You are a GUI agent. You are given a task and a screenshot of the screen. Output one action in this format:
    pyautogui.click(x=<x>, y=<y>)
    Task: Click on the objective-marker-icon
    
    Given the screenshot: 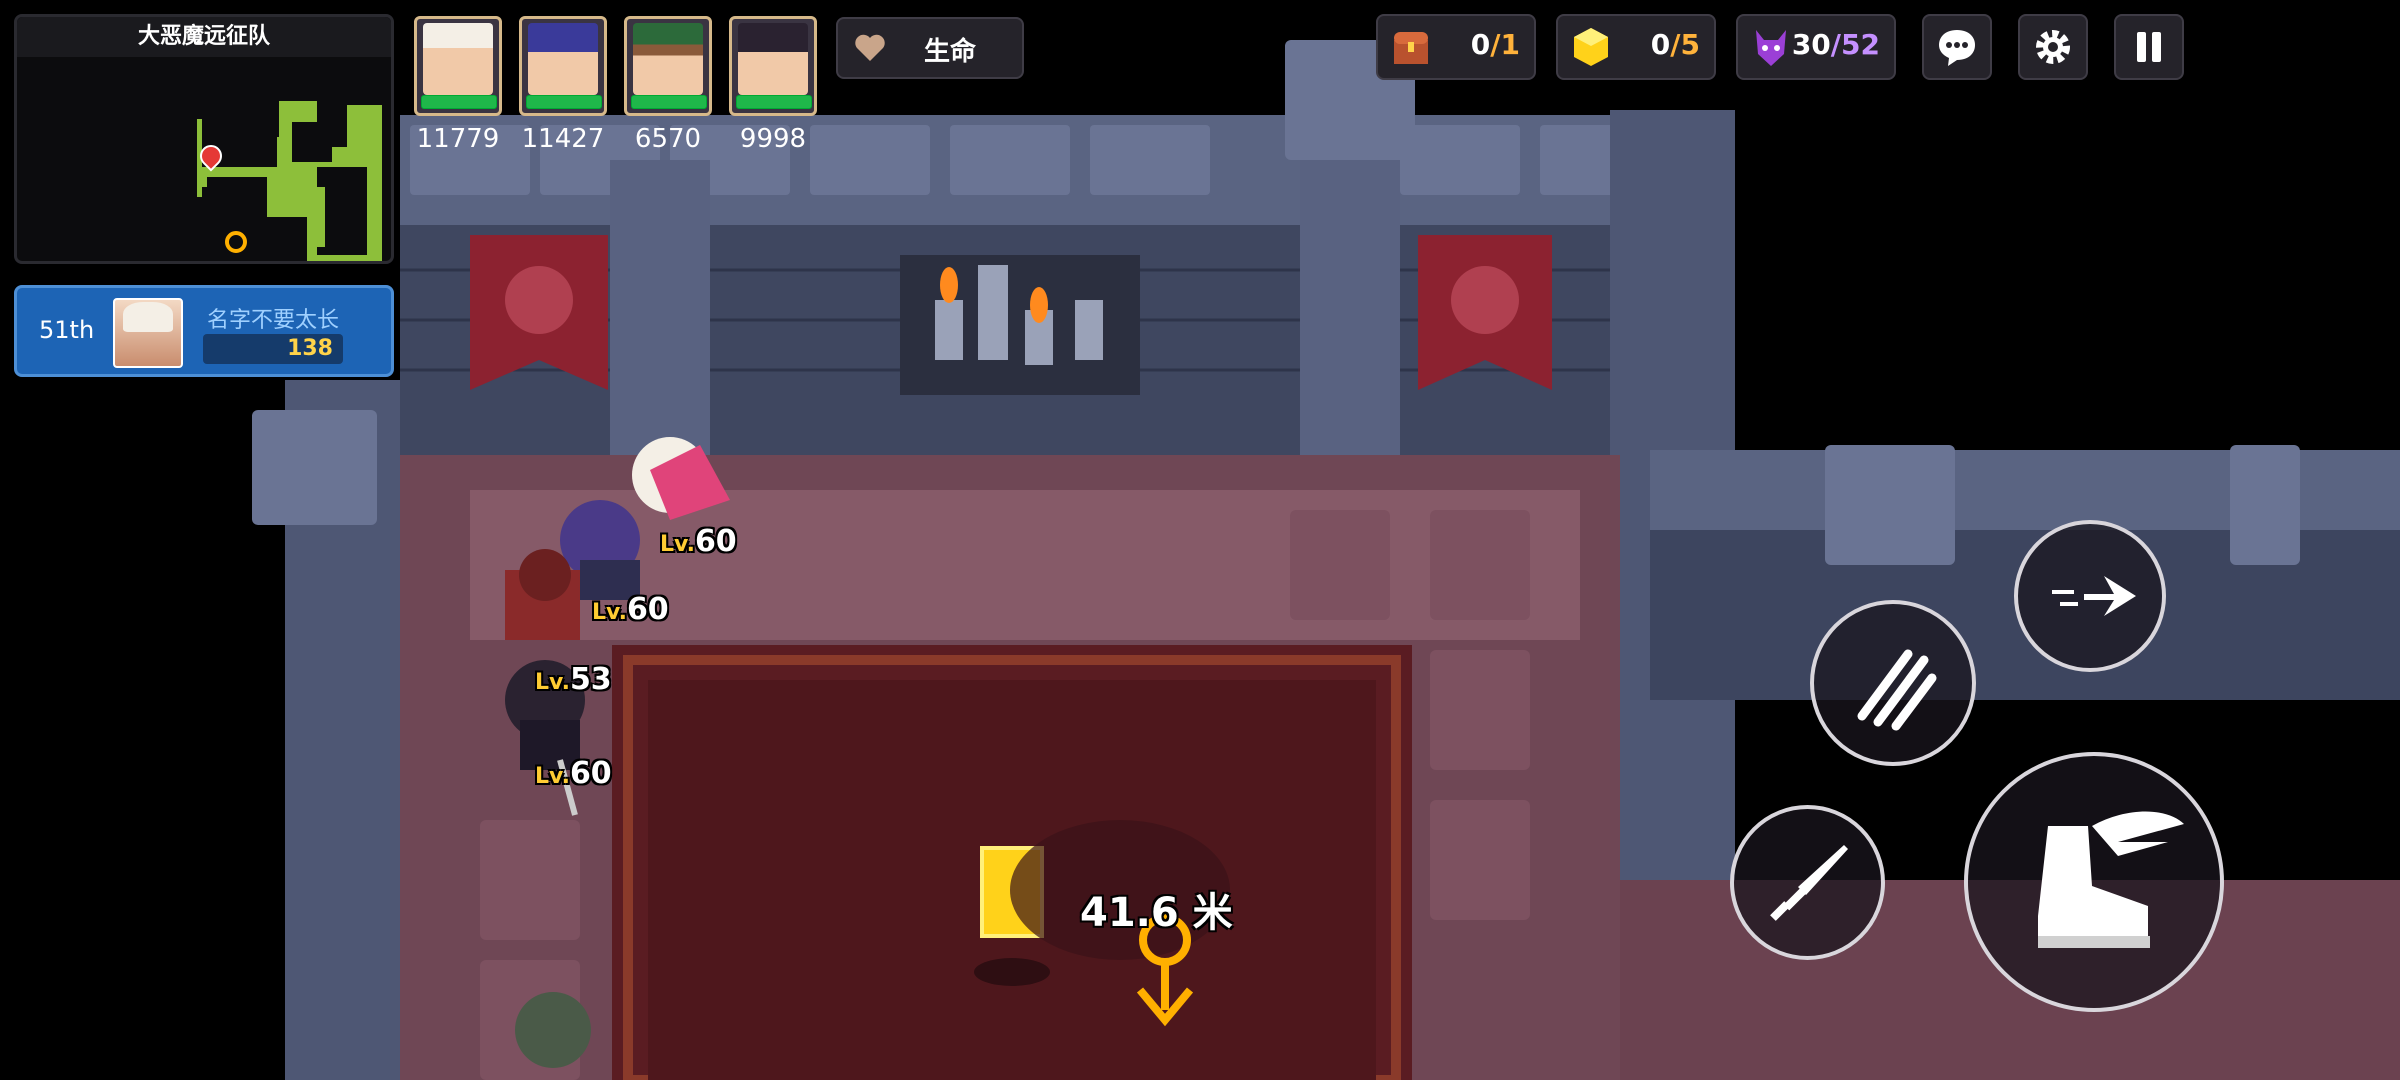 What is the action you would take?
    pyautogui.click(x=236, y=242)
    